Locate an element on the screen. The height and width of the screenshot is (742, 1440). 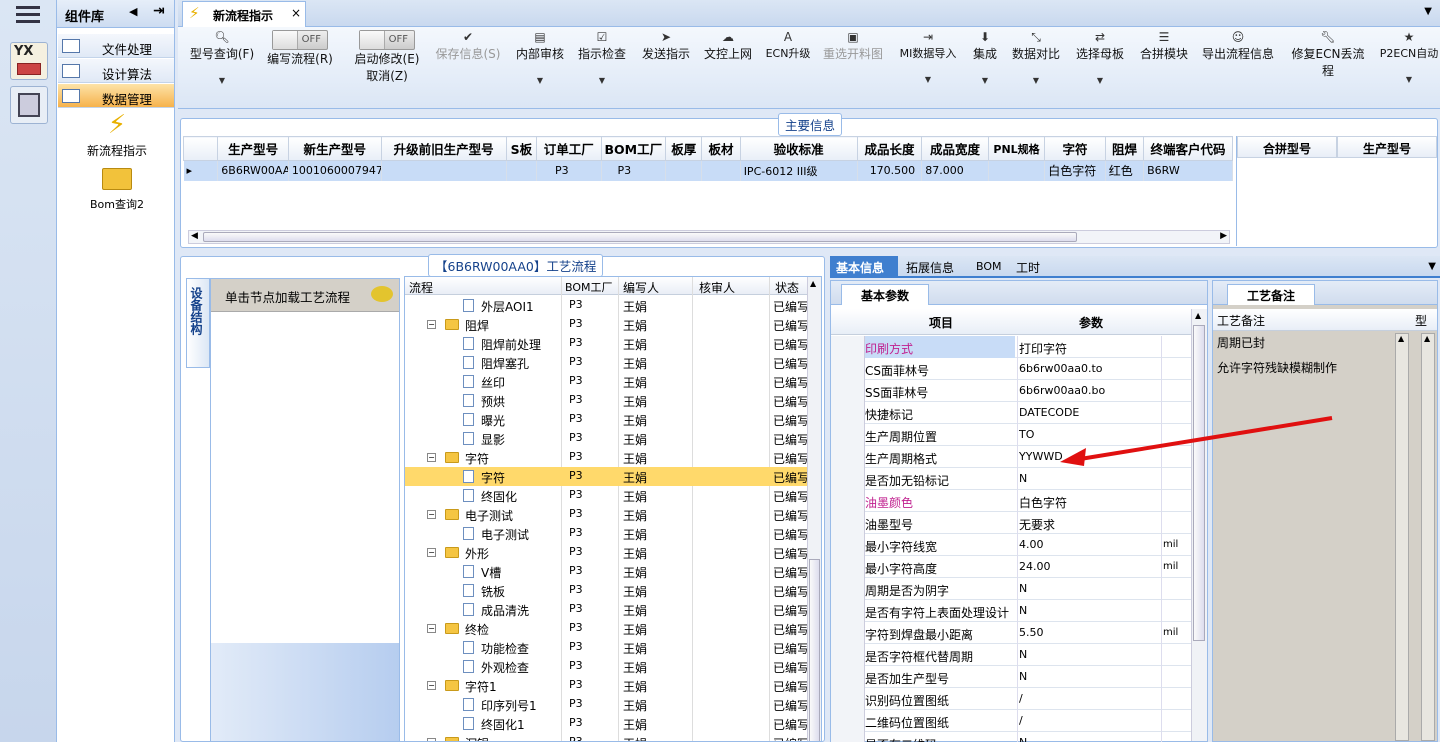
mi-import-button: ⇥ MI数据导入 ▼ is located at coordinates (928, 57).